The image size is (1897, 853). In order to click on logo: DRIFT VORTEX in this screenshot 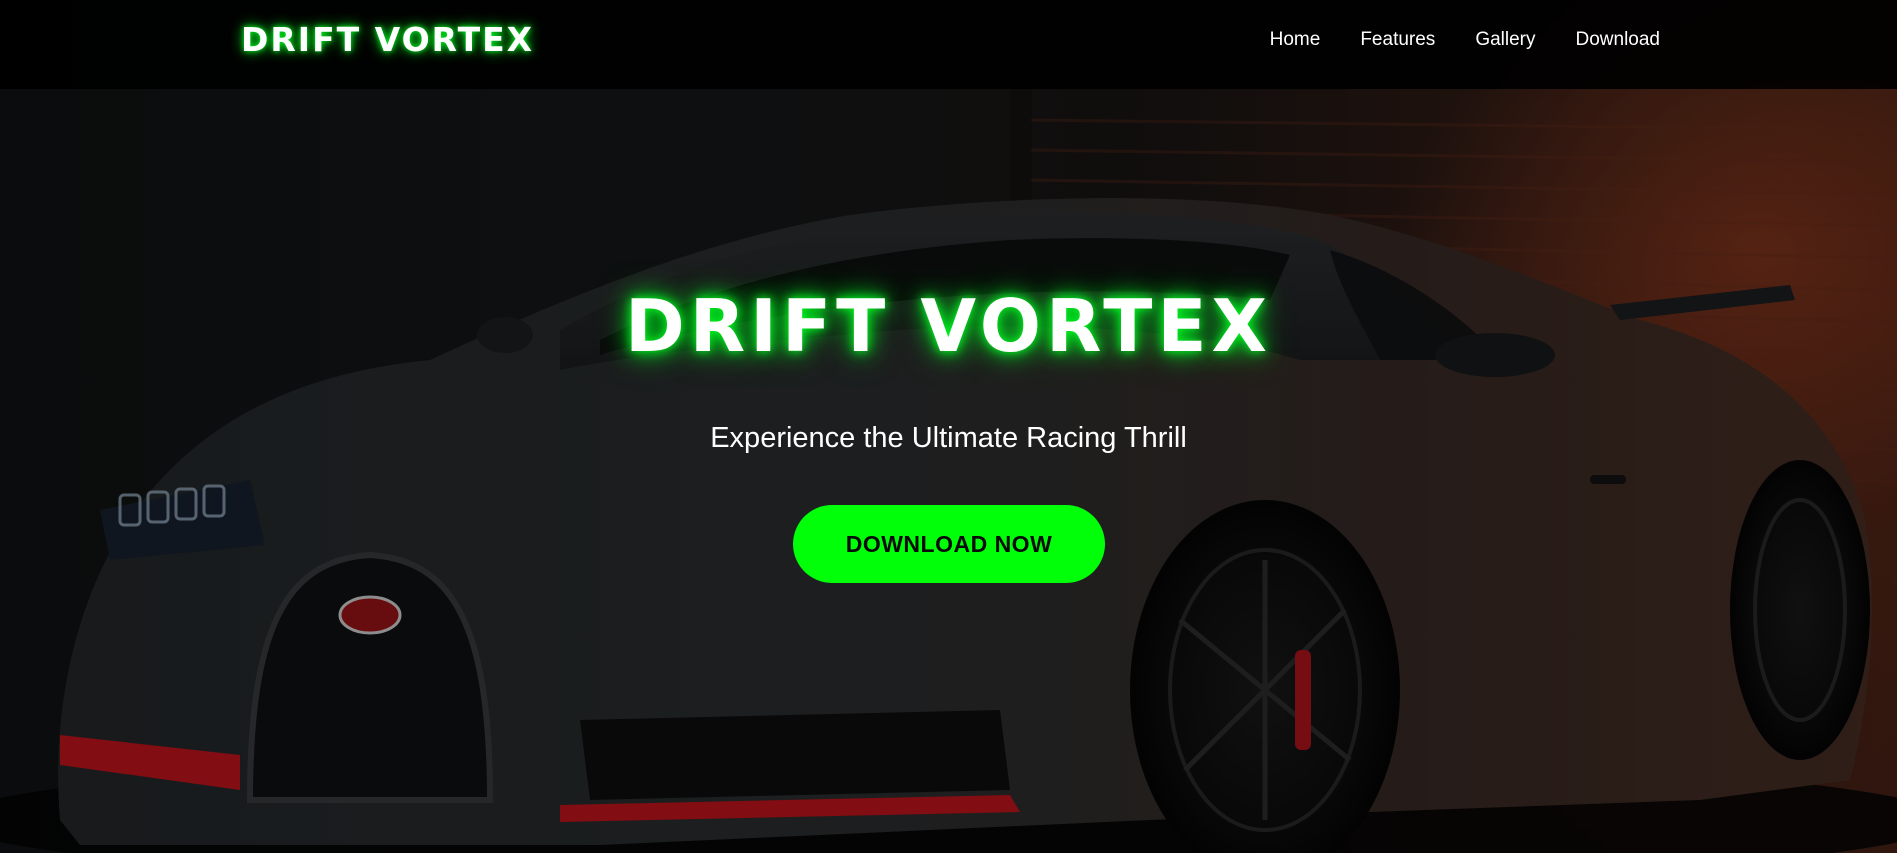, I will do `click(387, 39)`.